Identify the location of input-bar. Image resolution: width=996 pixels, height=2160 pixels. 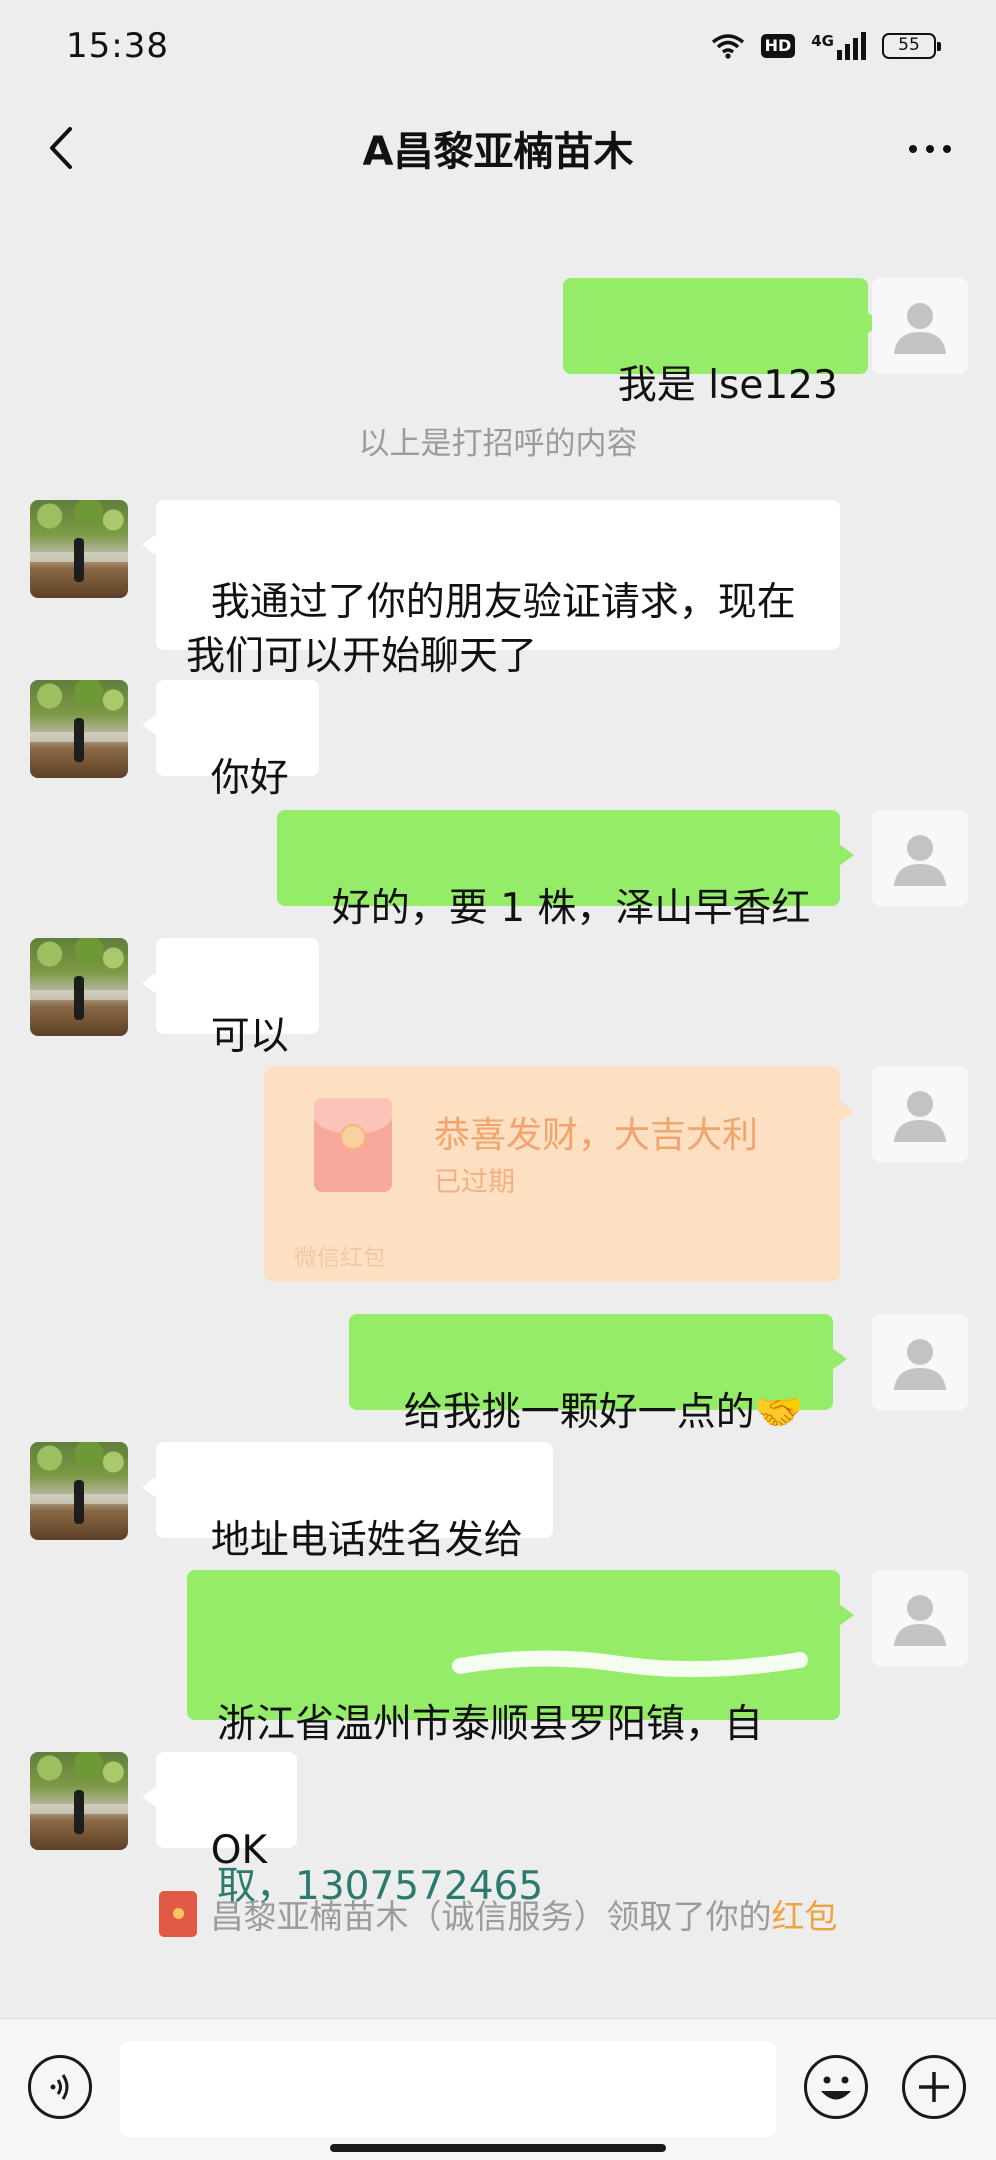
(498, 2089).